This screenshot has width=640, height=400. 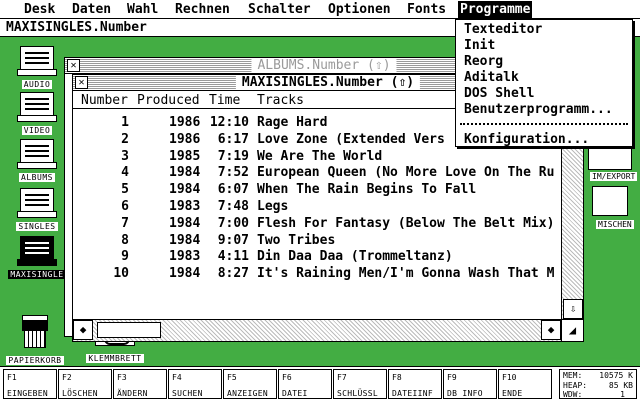 What do you see at coordinates (37, 210) in the screenshot?
I see `desktop-icon-singles: SINGLES` at bounding box center [37, 210].